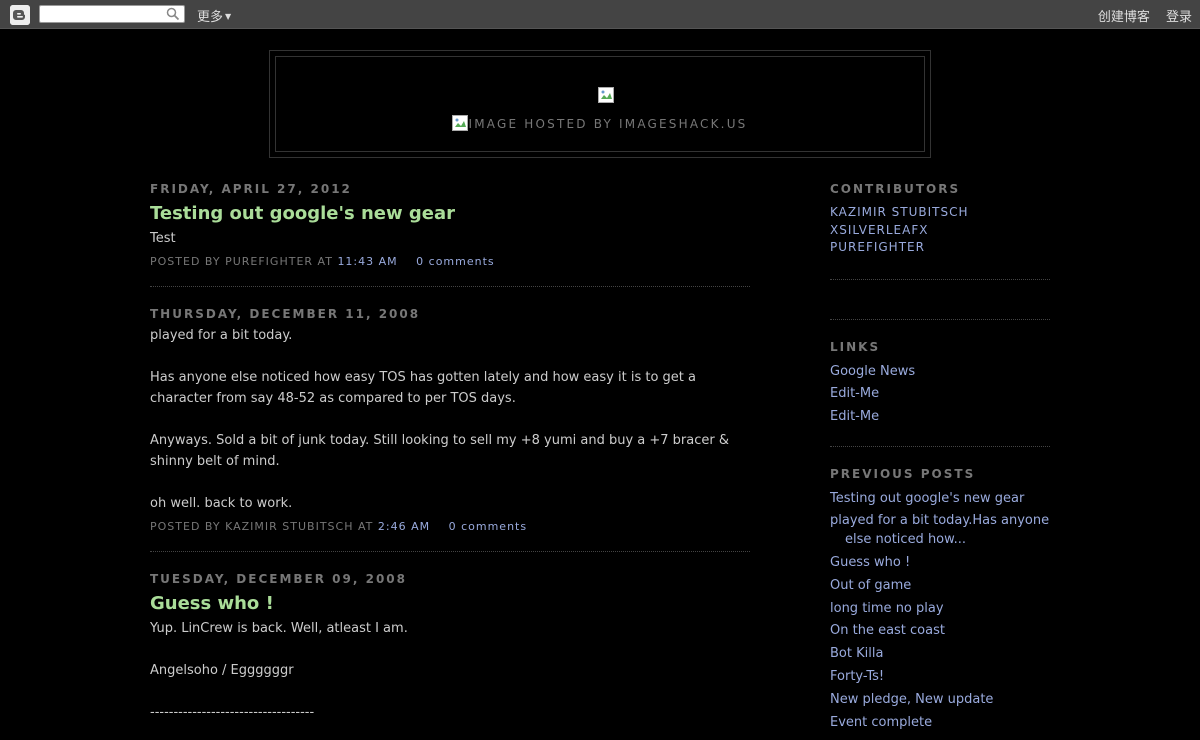  I want to click on previous-post-link: Guess who !, so click(940, 562).